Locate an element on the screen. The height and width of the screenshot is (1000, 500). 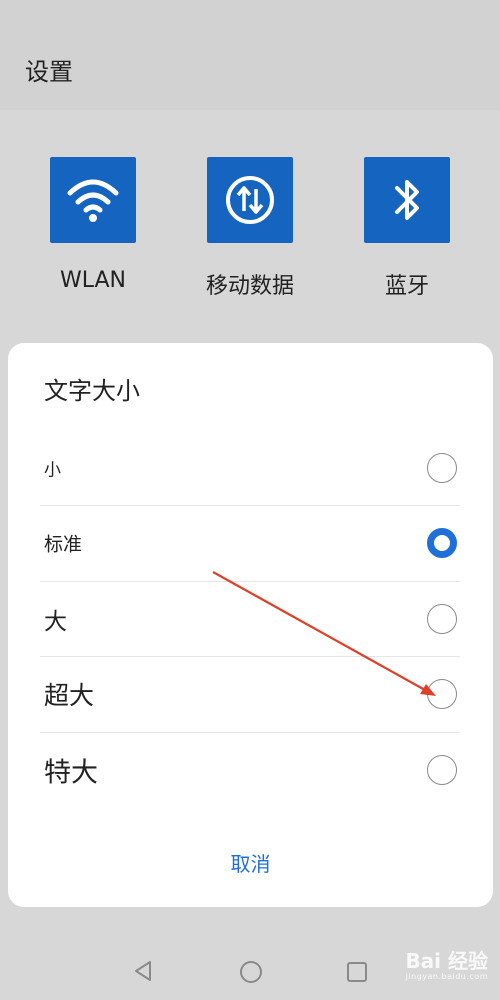
watermark-main: Bai 经验 is located at coordinates (446, 961).